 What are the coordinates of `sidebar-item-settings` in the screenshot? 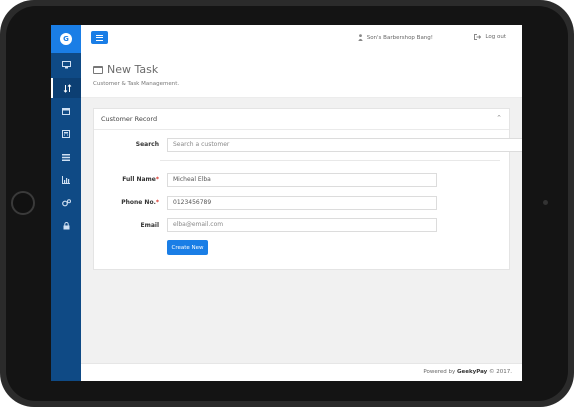 It's located at (66, 203).